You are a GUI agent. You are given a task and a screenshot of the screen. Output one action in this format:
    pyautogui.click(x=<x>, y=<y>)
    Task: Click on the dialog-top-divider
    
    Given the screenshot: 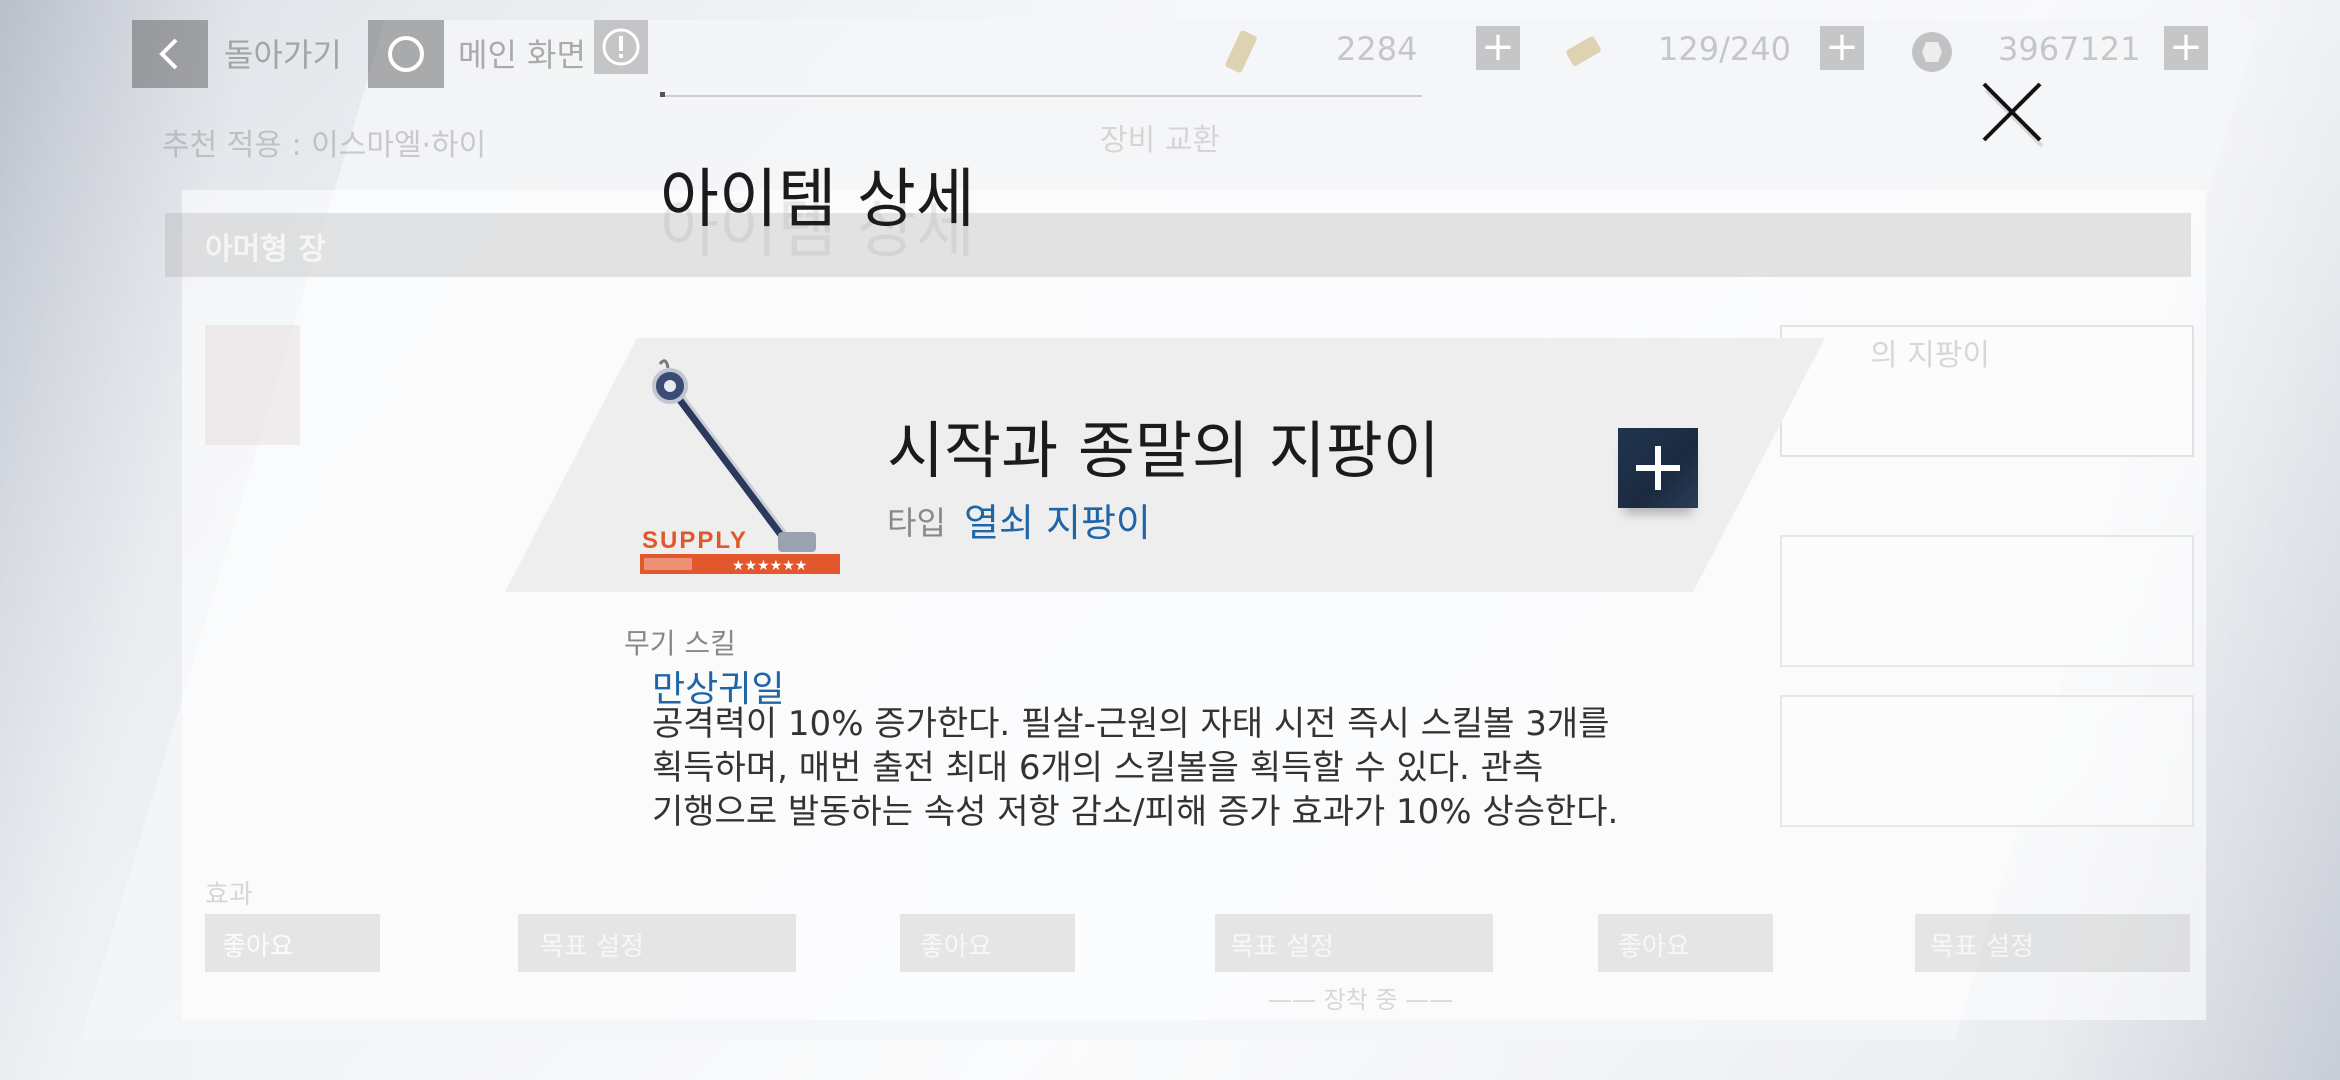 What is the action you would take?
    pyautogui.click(x=1041, y=96)
    